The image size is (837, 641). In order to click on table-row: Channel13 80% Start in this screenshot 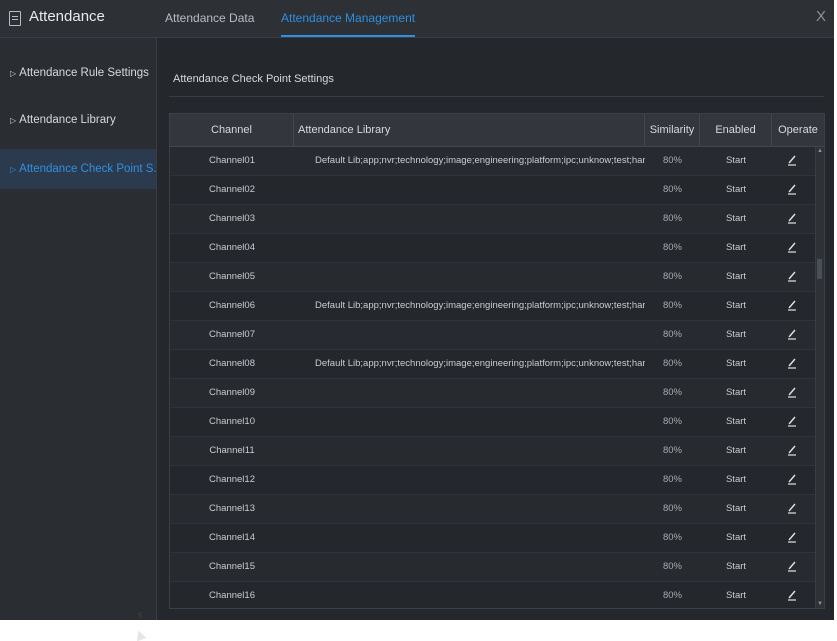, I will do `click(497, 509)`.